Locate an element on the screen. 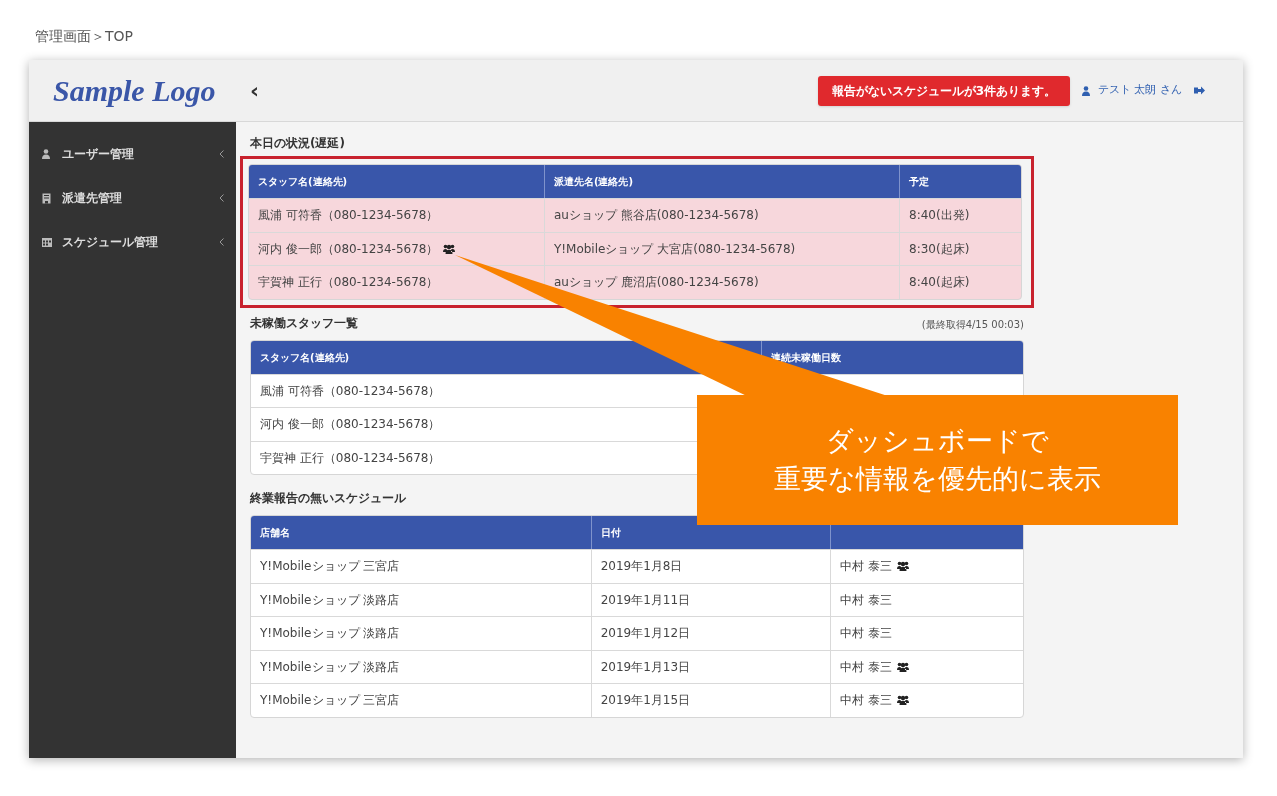 Image resolution: width=1277 pixels, height=796 pixels. logout-icon is located at coordinates (1199, 90).